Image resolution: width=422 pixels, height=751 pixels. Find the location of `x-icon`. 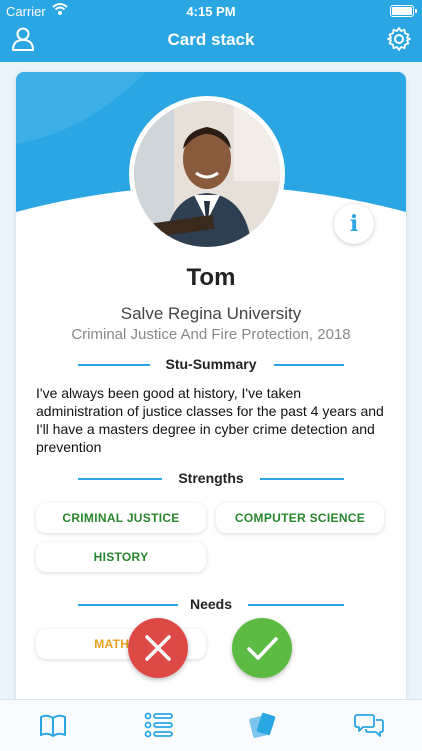

x-icon is located at coordinates (158, 648).